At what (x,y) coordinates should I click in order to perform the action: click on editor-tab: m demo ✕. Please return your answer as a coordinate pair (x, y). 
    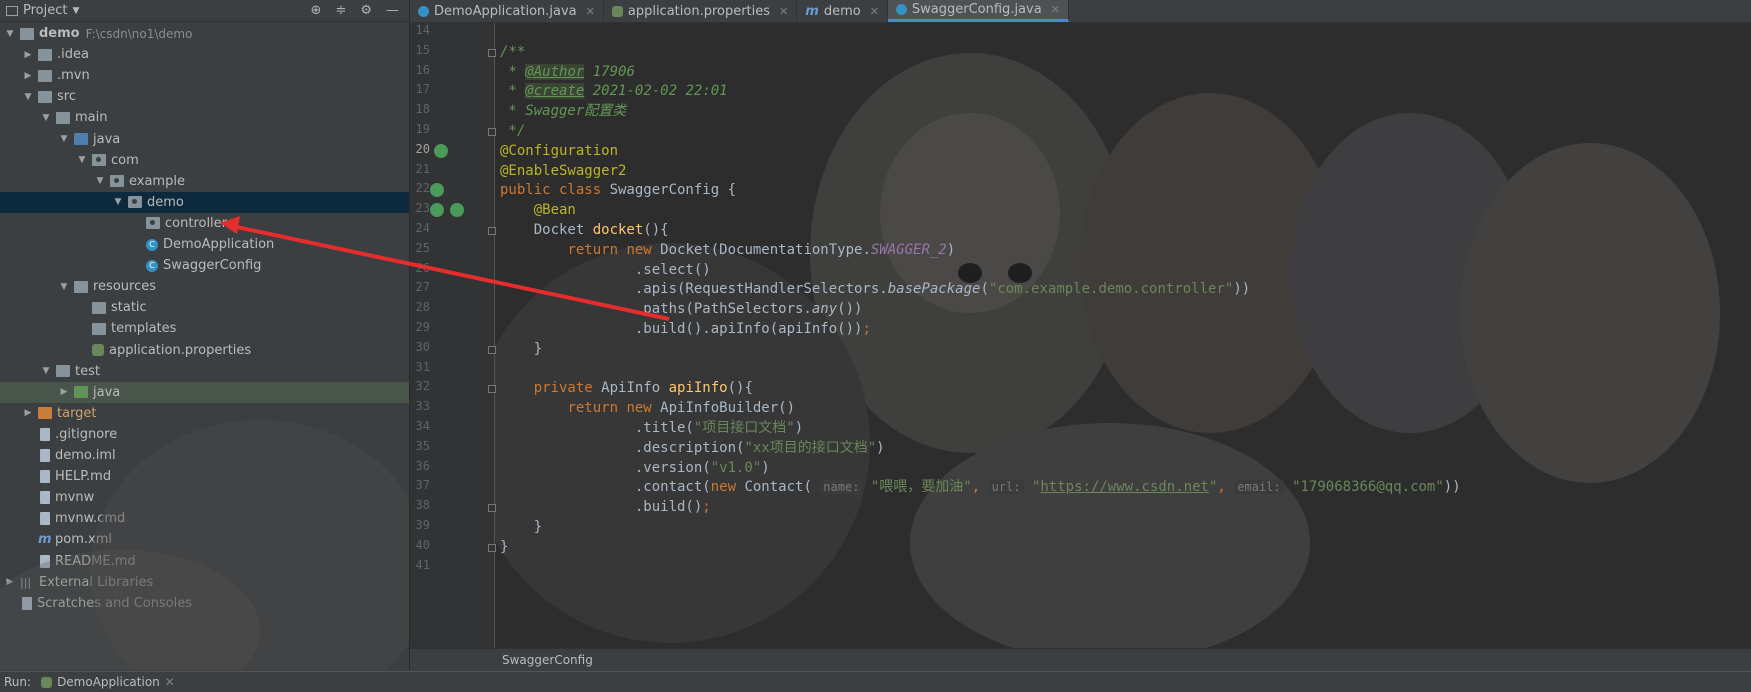
    Looking at the image, I should click on (842, 11).